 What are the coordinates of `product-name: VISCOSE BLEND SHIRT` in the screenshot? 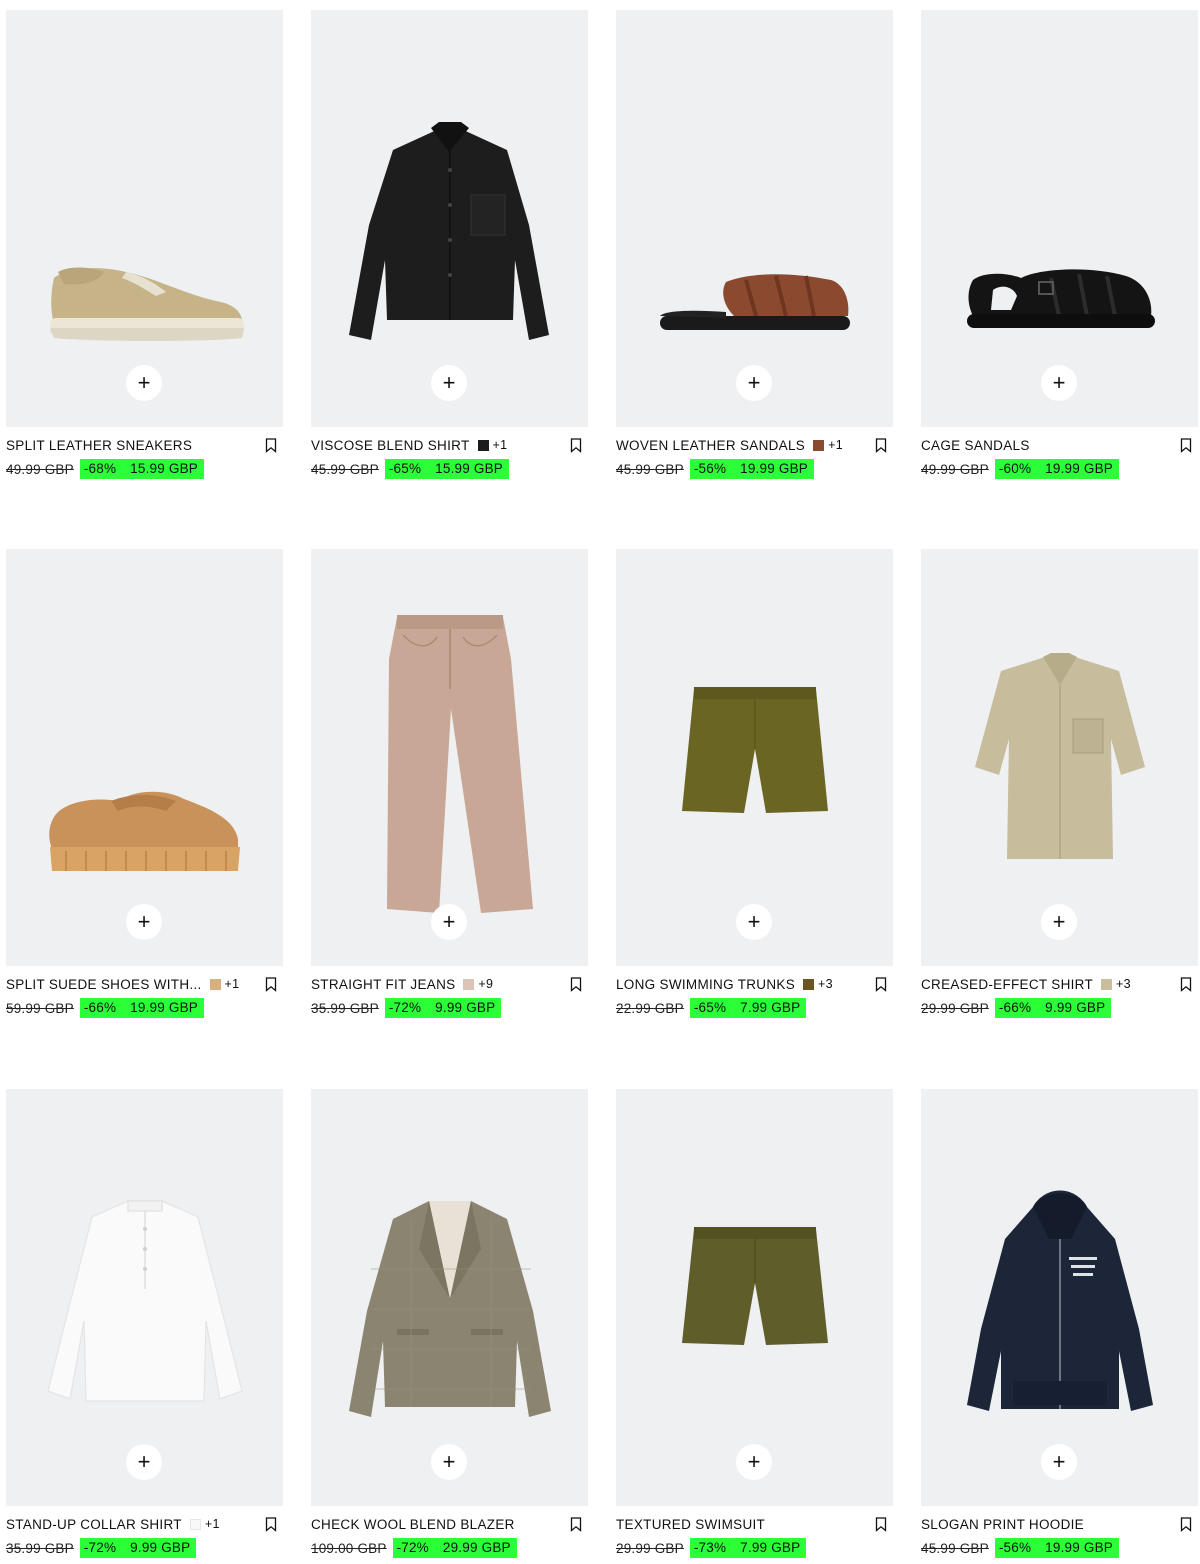 It's located at (390, 445).